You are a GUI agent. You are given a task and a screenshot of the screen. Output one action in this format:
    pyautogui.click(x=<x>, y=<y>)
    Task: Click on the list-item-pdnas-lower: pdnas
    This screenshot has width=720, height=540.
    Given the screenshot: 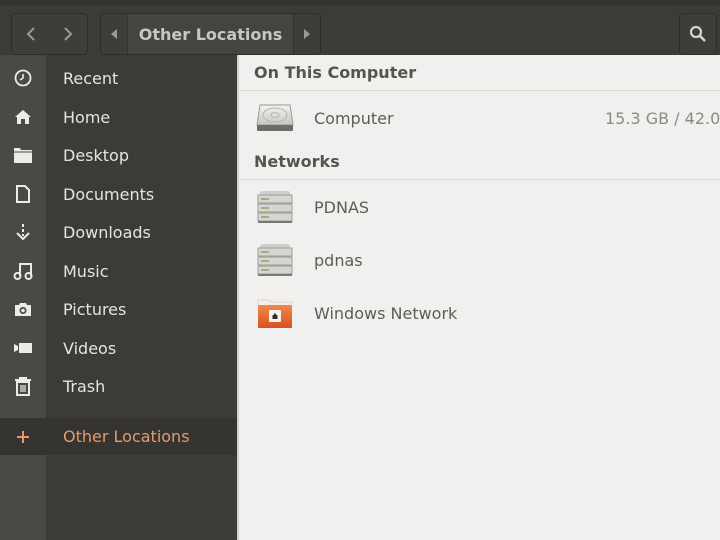 What is the action you would take?
    pyautogui.click(x=479, y=260)
    